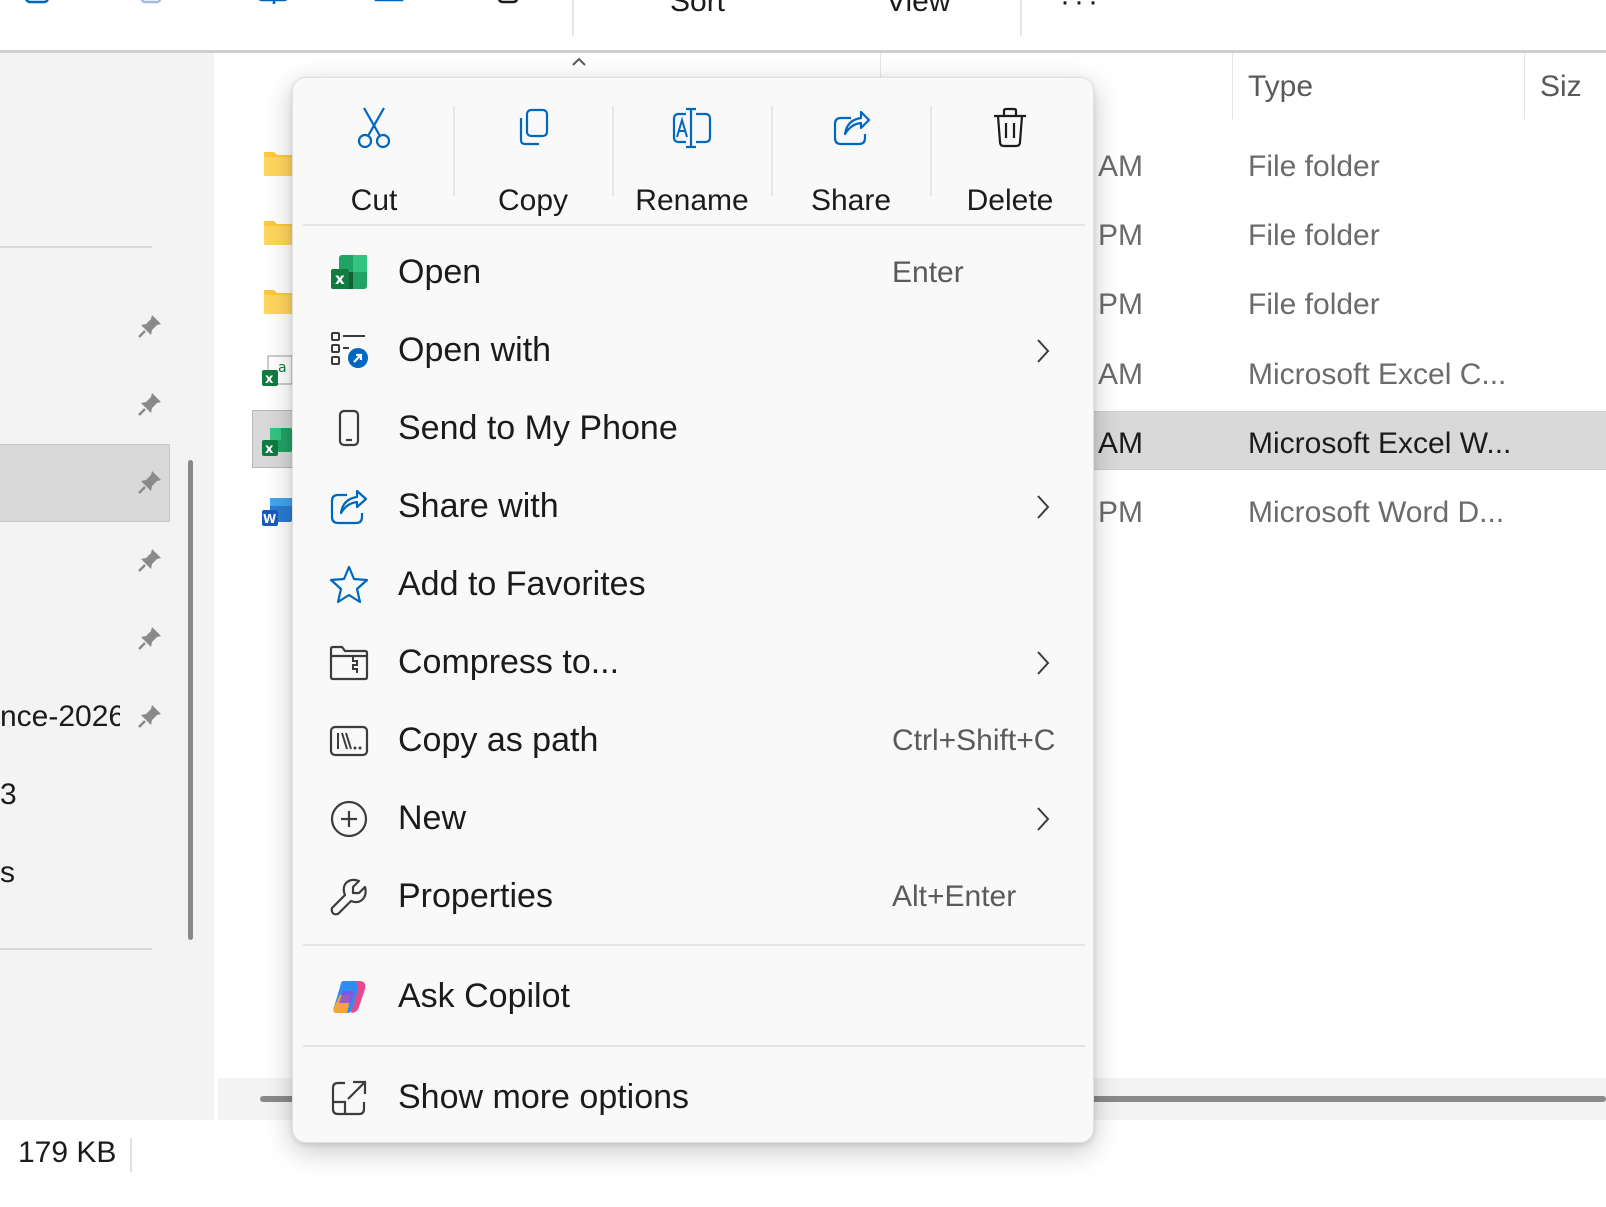 Image resolution: width=1606 pixels, height=1207 pixels. I want to click on wrench-icon, so click(349, 897).